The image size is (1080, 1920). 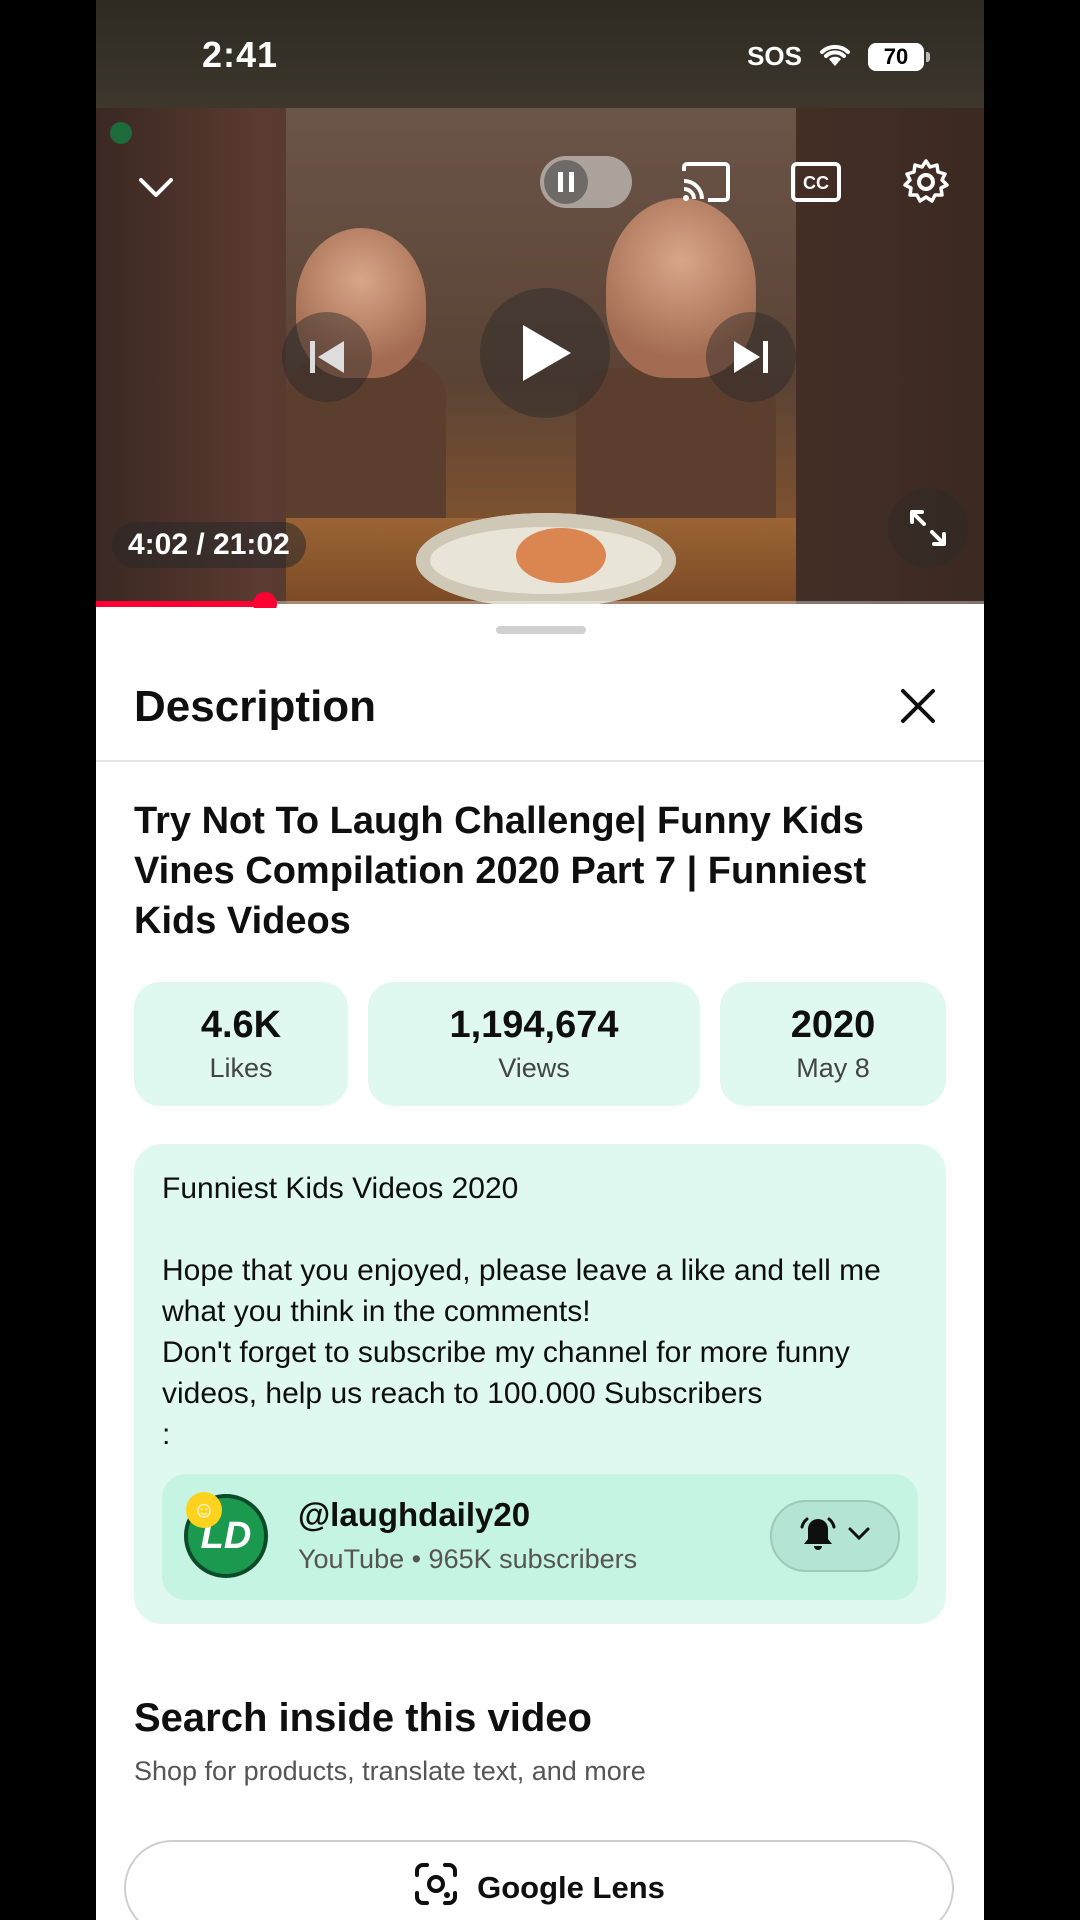 I want to click on stat-value: 2020, so click(x=833, y=1025).